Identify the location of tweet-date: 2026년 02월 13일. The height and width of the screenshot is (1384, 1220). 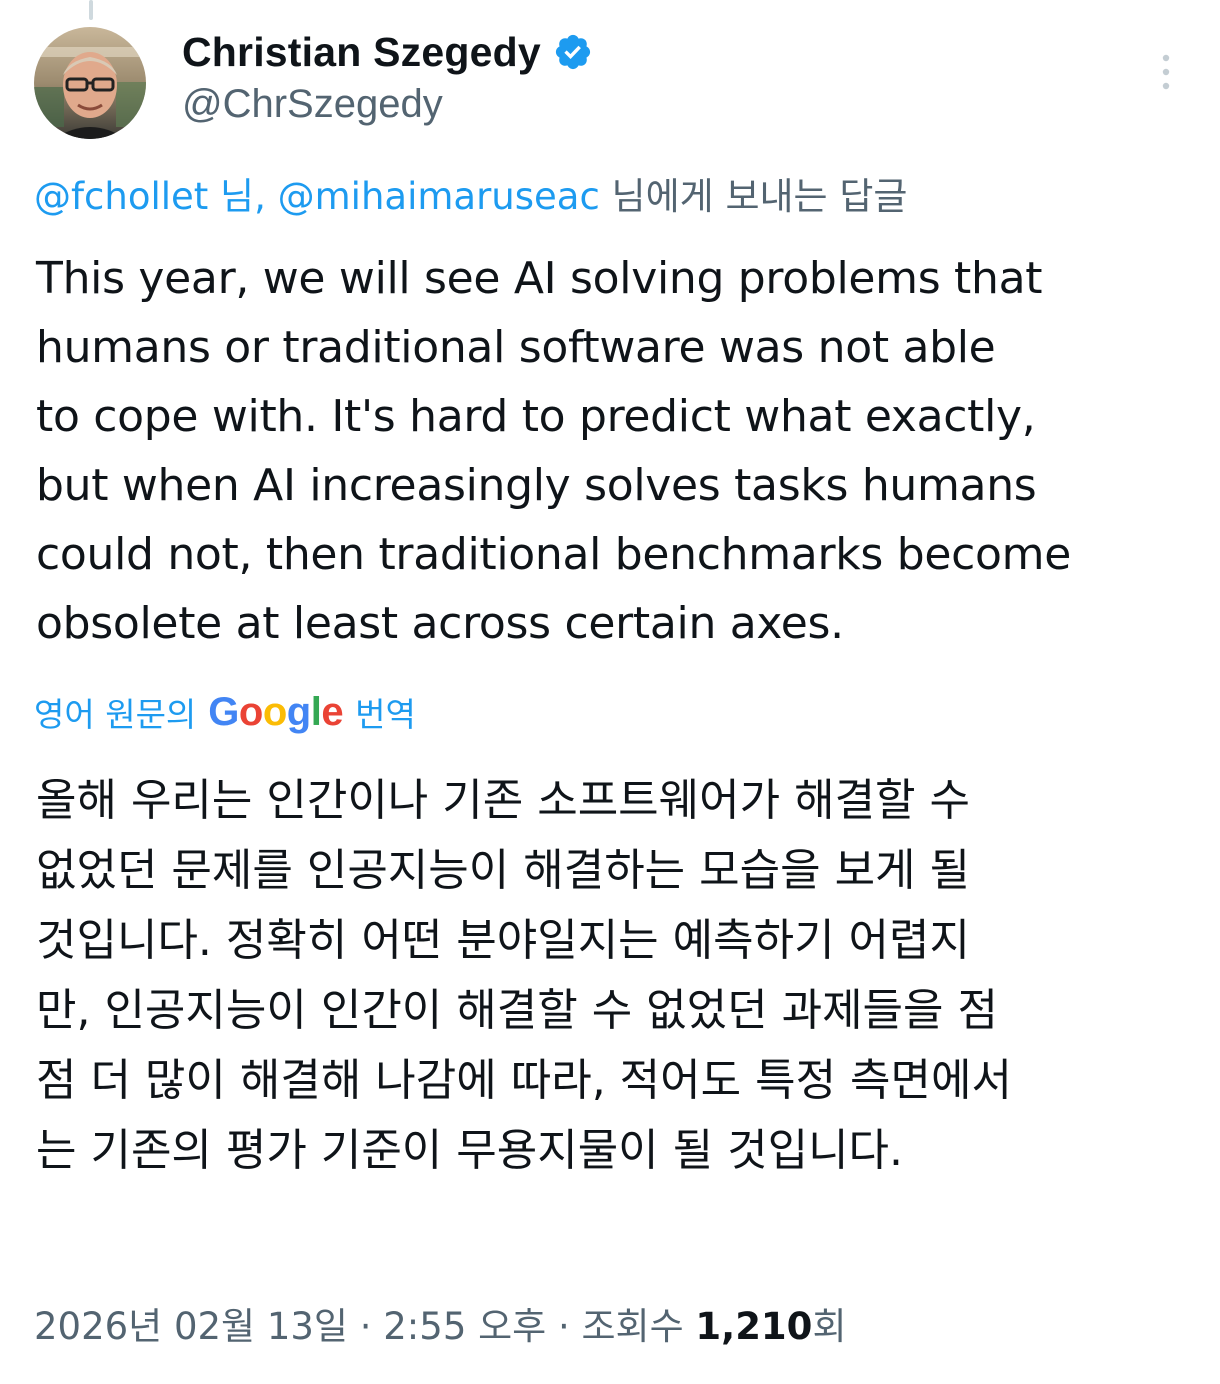
(191, 1326).